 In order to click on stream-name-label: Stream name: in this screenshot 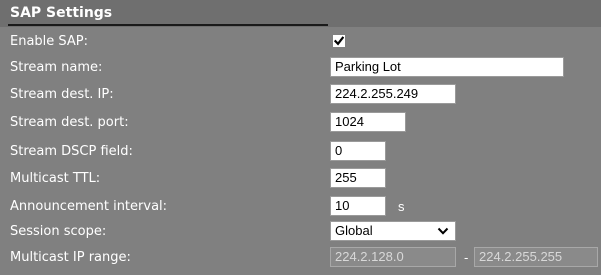, I will do `click(56, 67)`.